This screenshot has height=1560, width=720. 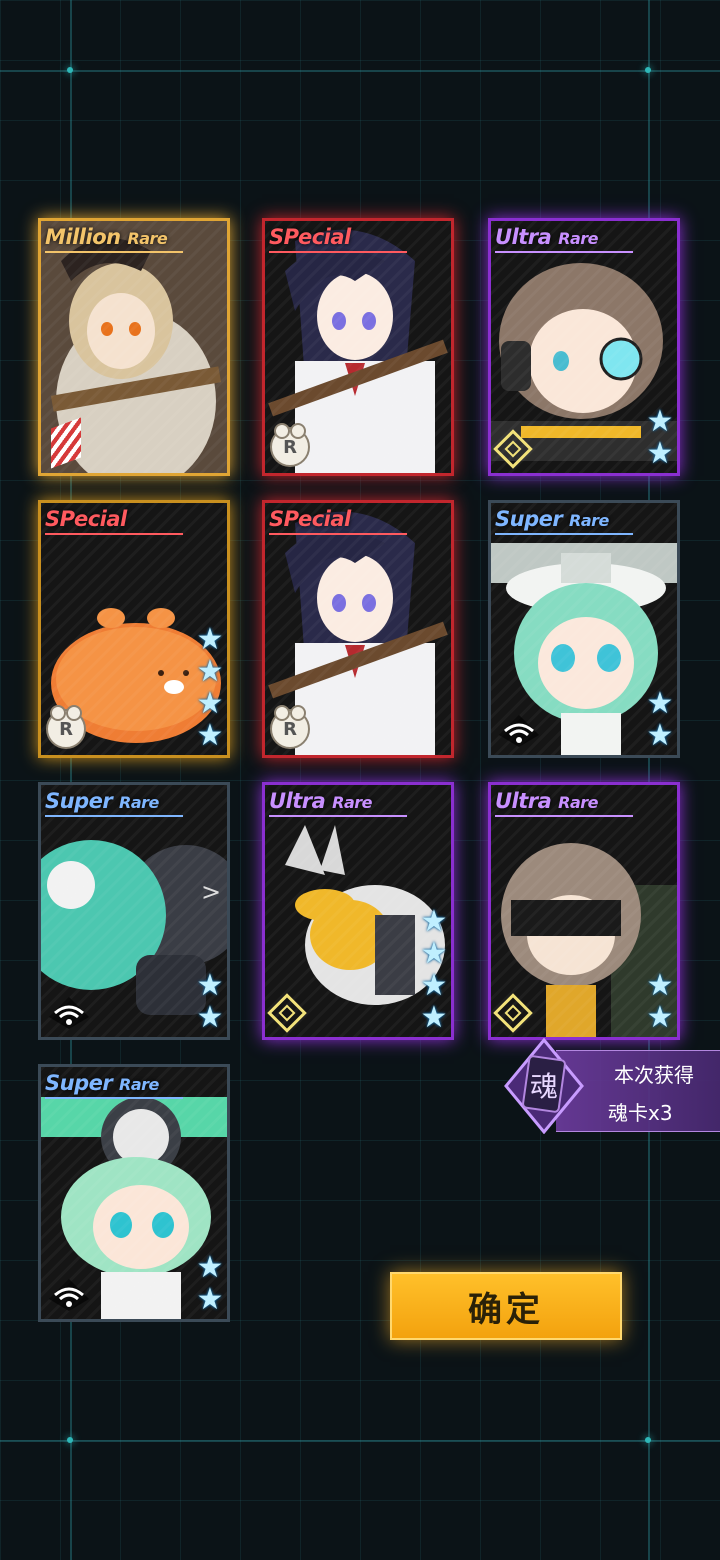 What do you see at coordinates (83, 237) in the screenshot?
I see `rarity-main: Million` at bounding box center [83, 237].